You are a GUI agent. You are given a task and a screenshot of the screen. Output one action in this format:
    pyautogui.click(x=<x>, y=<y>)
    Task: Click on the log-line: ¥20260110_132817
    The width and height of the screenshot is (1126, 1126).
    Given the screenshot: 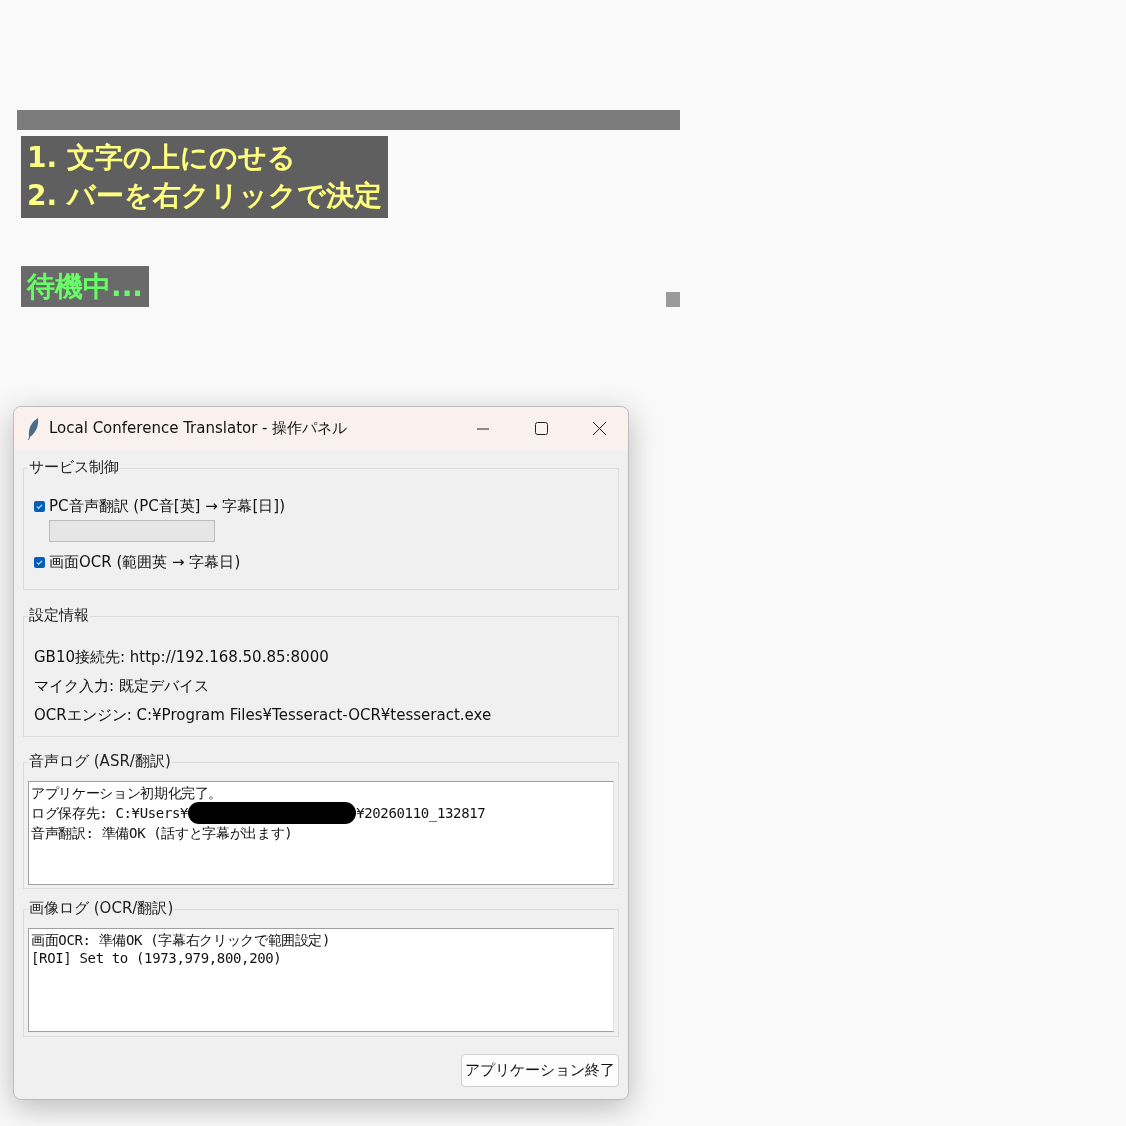 What is the action you would take?
    pyautogui.click(x=421, y=813)
    